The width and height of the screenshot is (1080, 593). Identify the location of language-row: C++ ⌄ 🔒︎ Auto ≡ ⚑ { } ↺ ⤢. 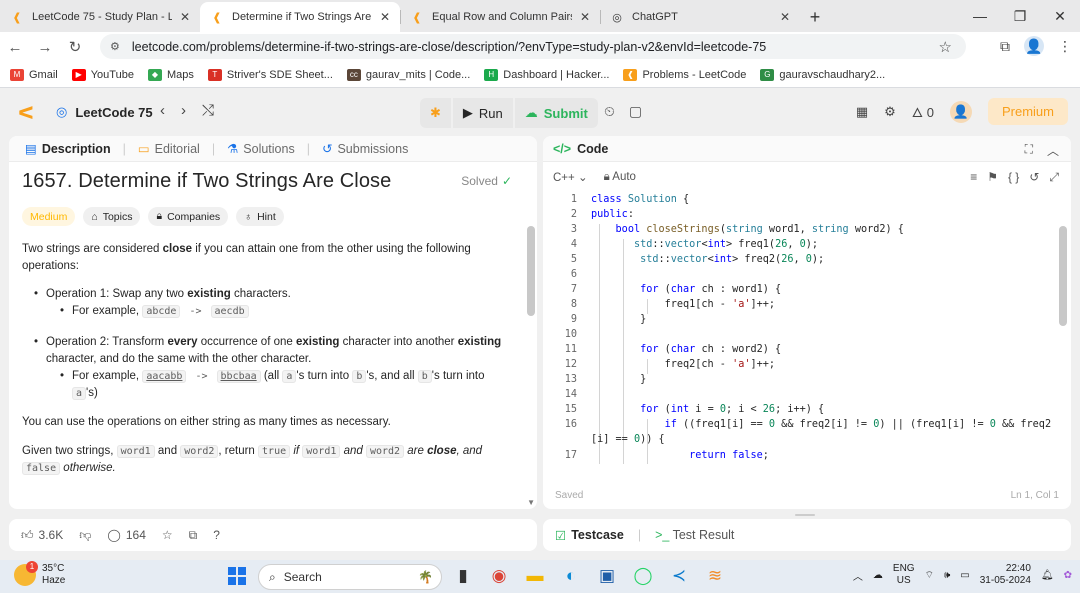
(807, 177).